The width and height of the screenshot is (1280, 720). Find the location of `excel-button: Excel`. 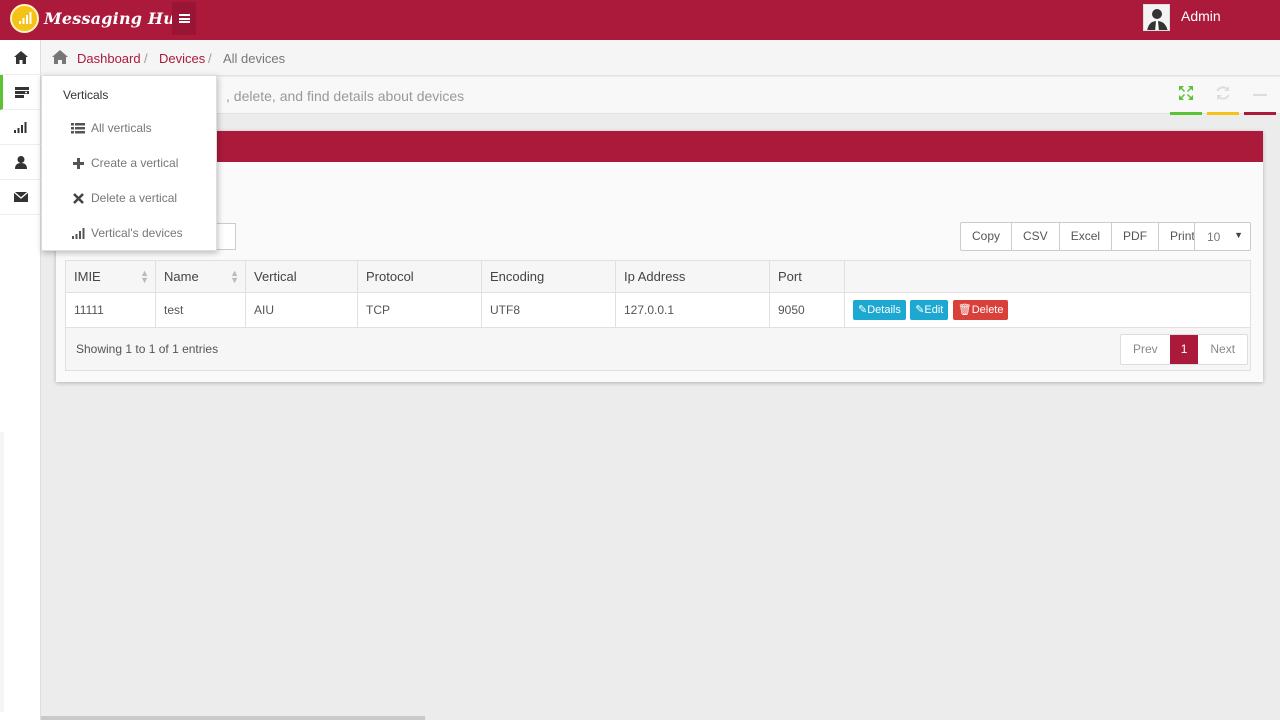

excel-button: Excel is located at coordinates (1086, 236).